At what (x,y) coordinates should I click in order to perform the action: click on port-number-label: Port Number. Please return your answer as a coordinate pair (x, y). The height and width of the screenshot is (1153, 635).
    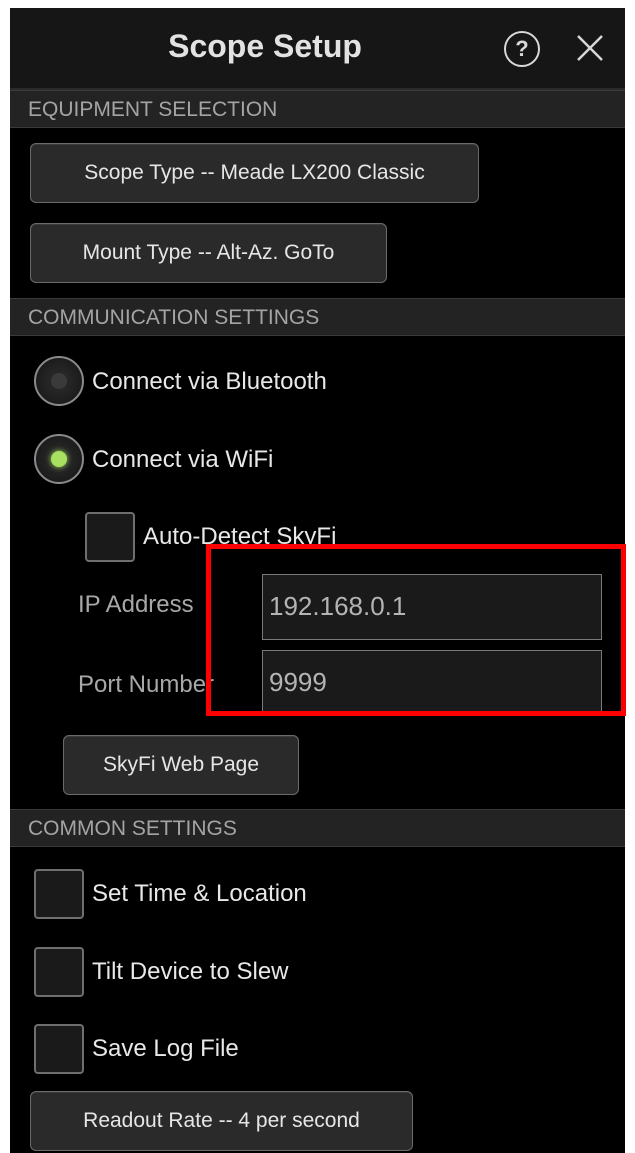
    Looking at the image, I should click on (146, 684).